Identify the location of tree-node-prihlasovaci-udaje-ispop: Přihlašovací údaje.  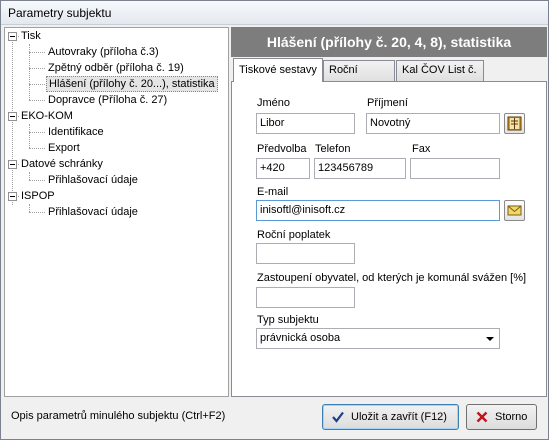
(93, 212).